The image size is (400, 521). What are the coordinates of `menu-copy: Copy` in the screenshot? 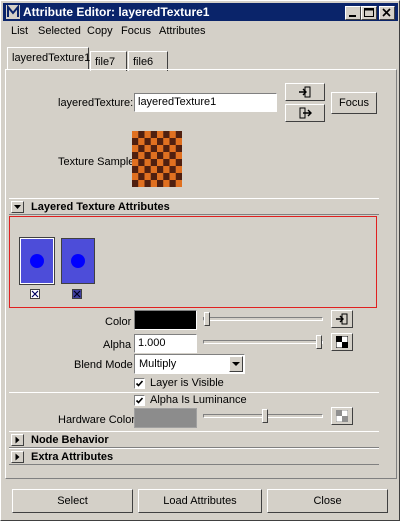 It's located at (100, 31).